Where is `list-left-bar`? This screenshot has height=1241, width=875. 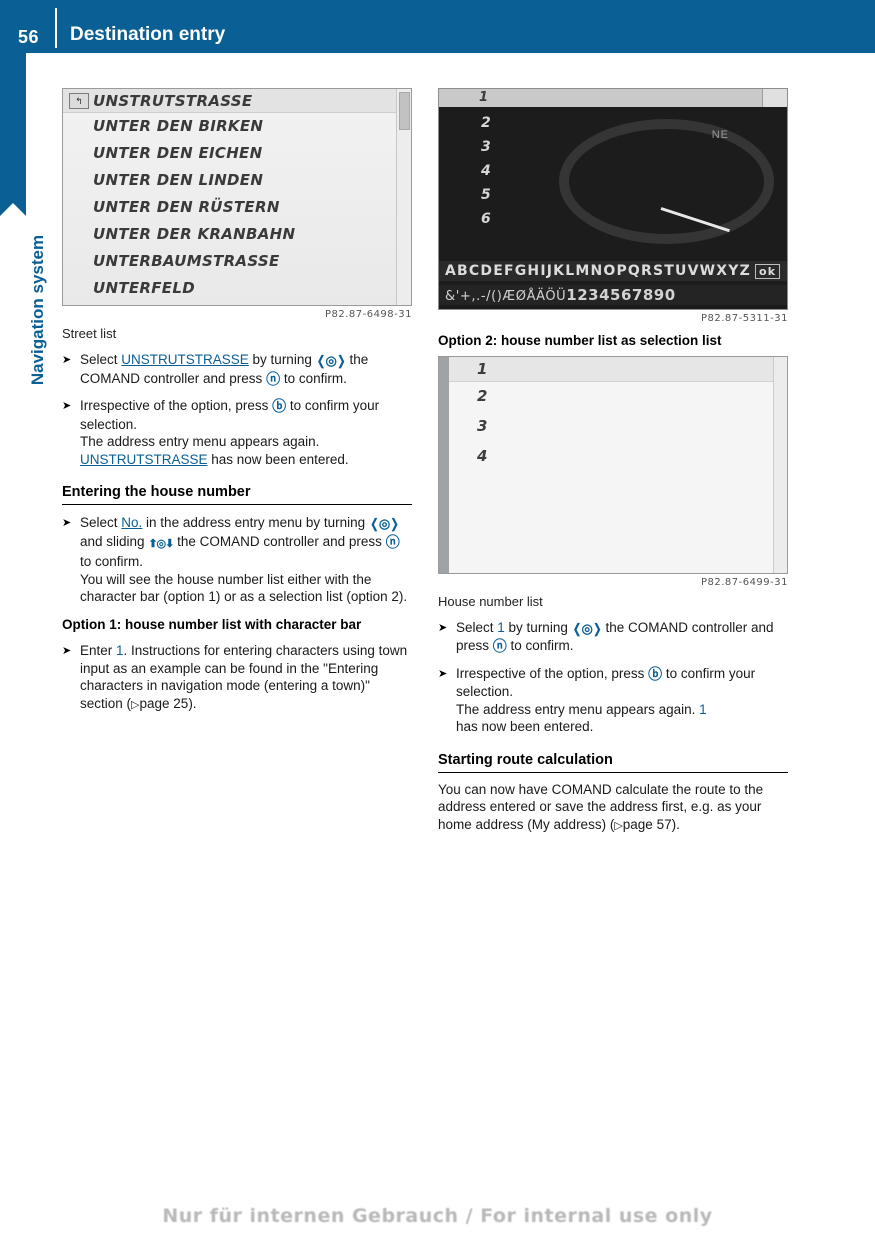 list-left-bar is located at coordinates (444, 464).